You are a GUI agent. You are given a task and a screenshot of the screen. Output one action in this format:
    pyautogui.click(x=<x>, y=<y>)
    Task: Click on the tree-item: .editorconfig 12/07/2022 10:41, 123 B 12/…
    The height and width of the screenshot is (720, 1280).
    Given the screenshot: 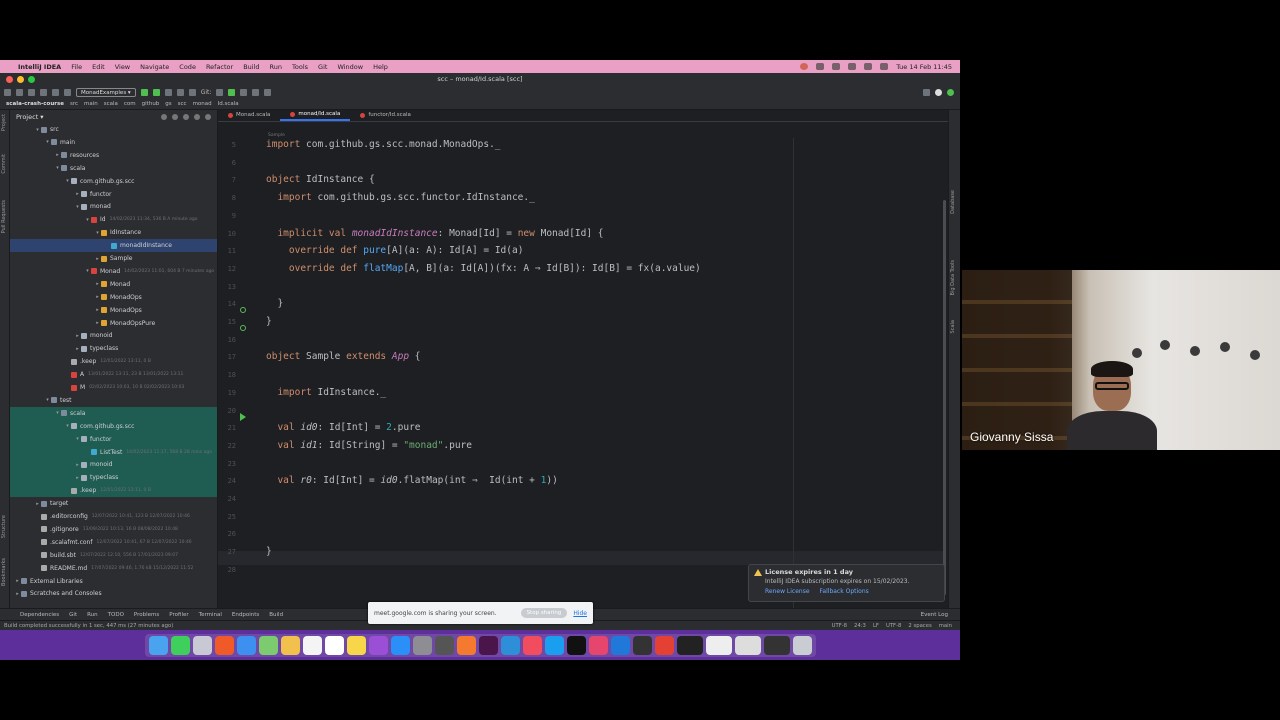 What is the action you would take?
    pyautogui.click(x=113, y=516)
    